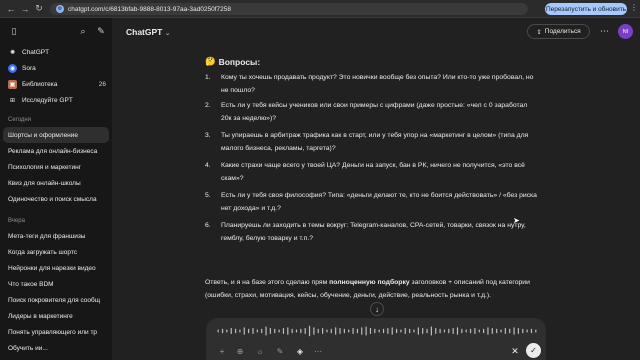 The height and width of the screenshot is (360, 640). What do you see at coordinates (83, 31) in the screenshot?
I see `search-icon: ⌕` at bounding box center [83, 31].